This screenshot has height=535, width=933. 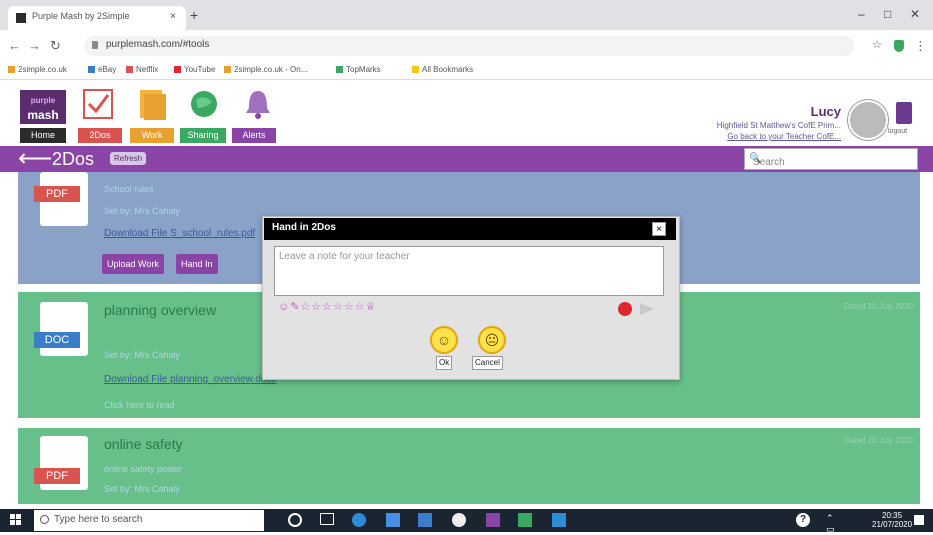 I want to click on extension-shield-icon, so click(x=899, y=46).